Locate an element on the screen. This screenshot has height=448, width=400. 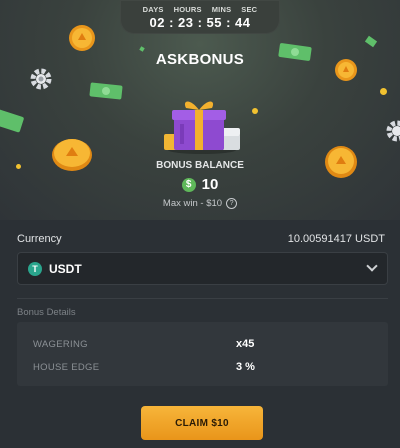
bonus-details-title: Bonus Details is located at coordinates (46, 312).